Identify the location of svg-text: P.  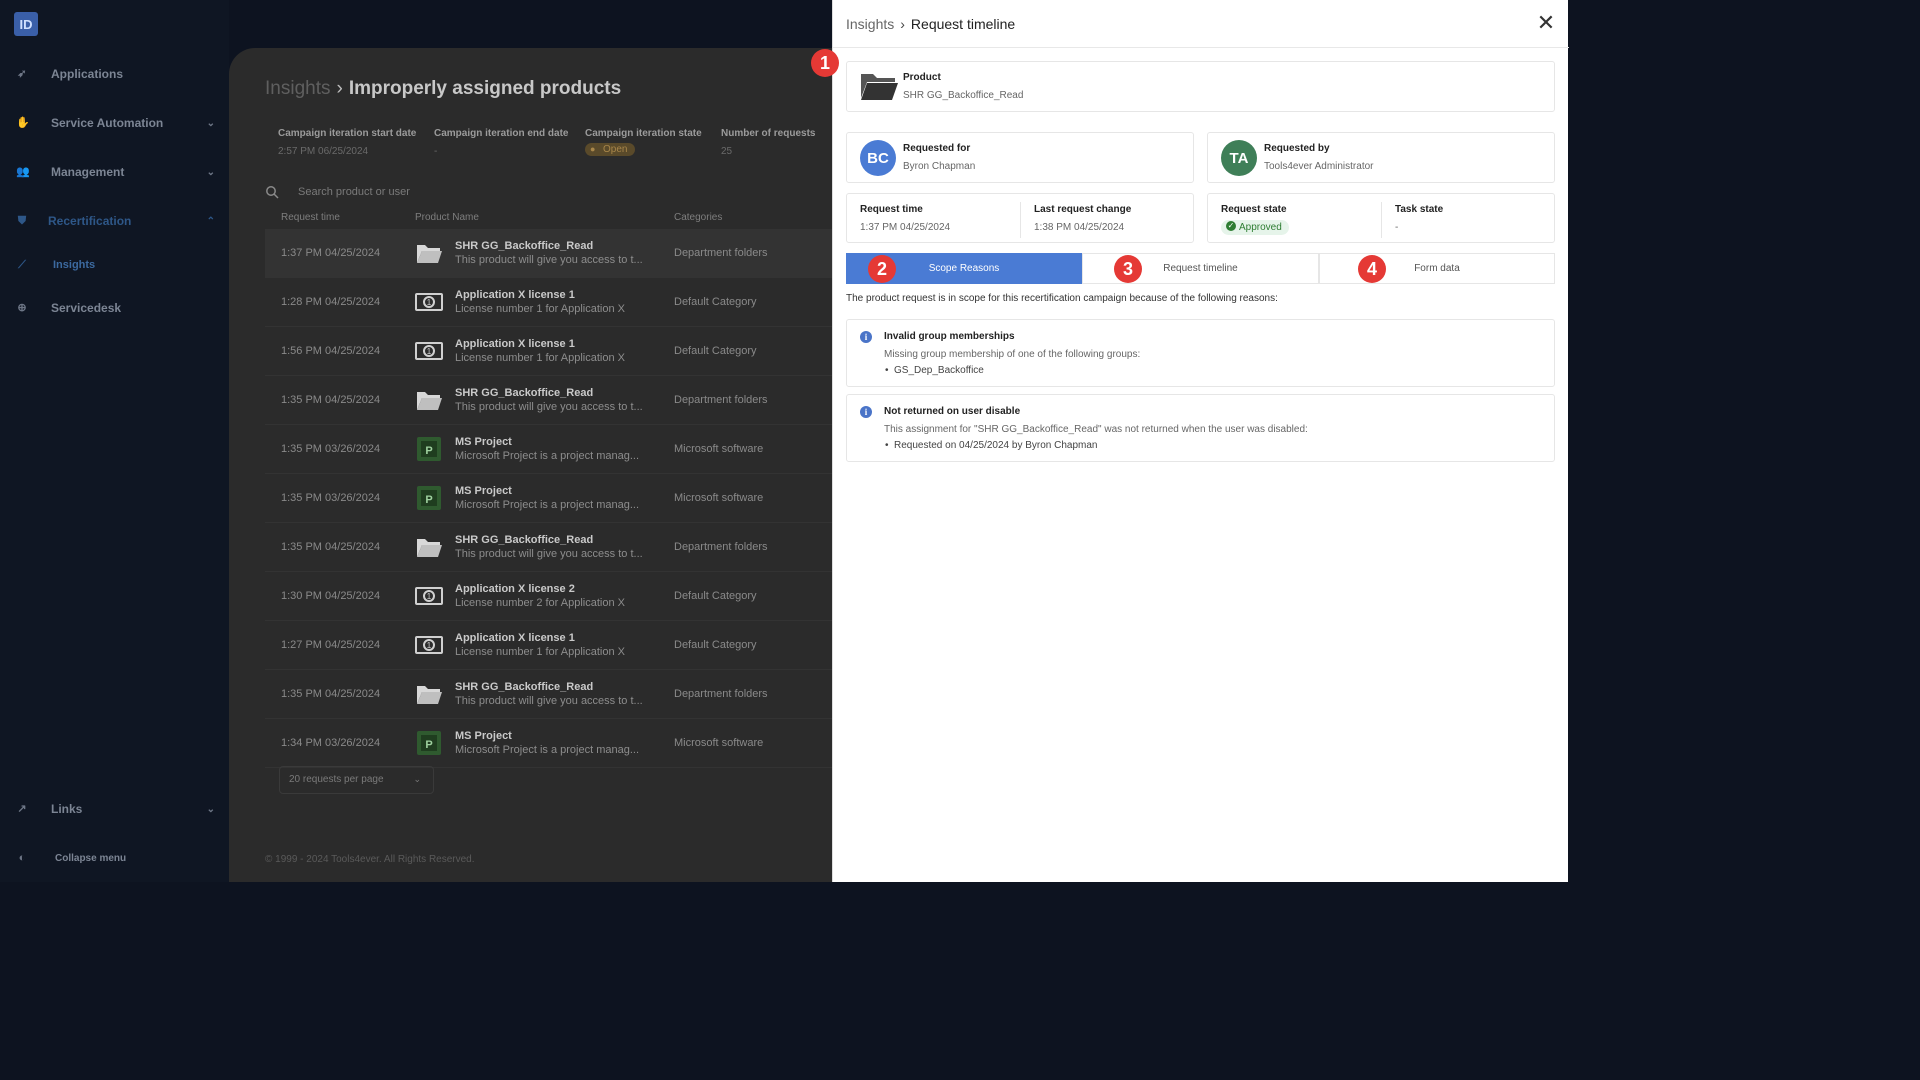
(428, 745).